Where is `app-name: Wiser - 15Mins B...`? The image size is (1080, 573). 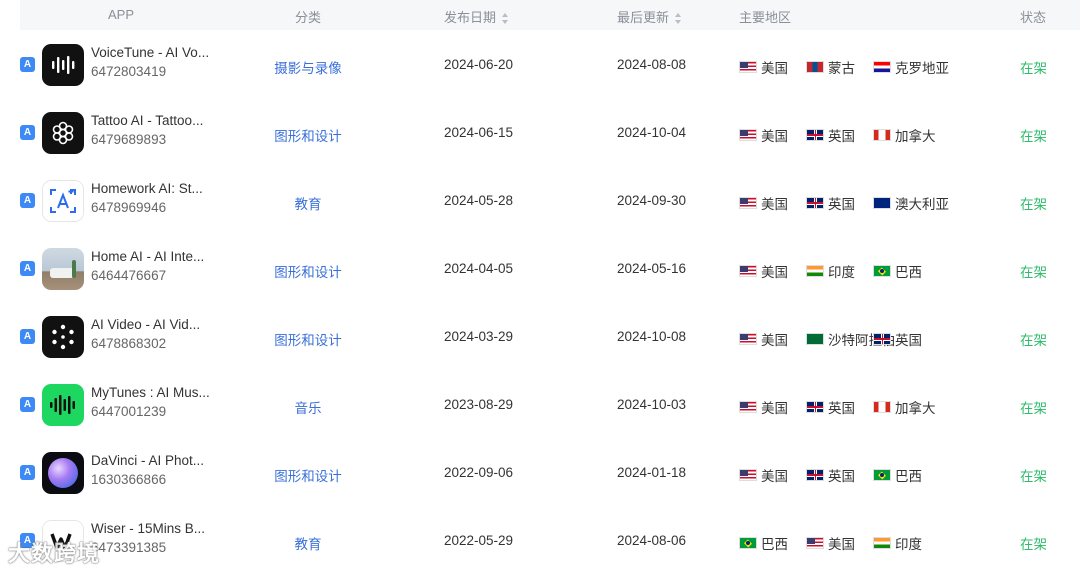 app-name: Wiser - 15Mins B... is located at coordinates (148, 528).